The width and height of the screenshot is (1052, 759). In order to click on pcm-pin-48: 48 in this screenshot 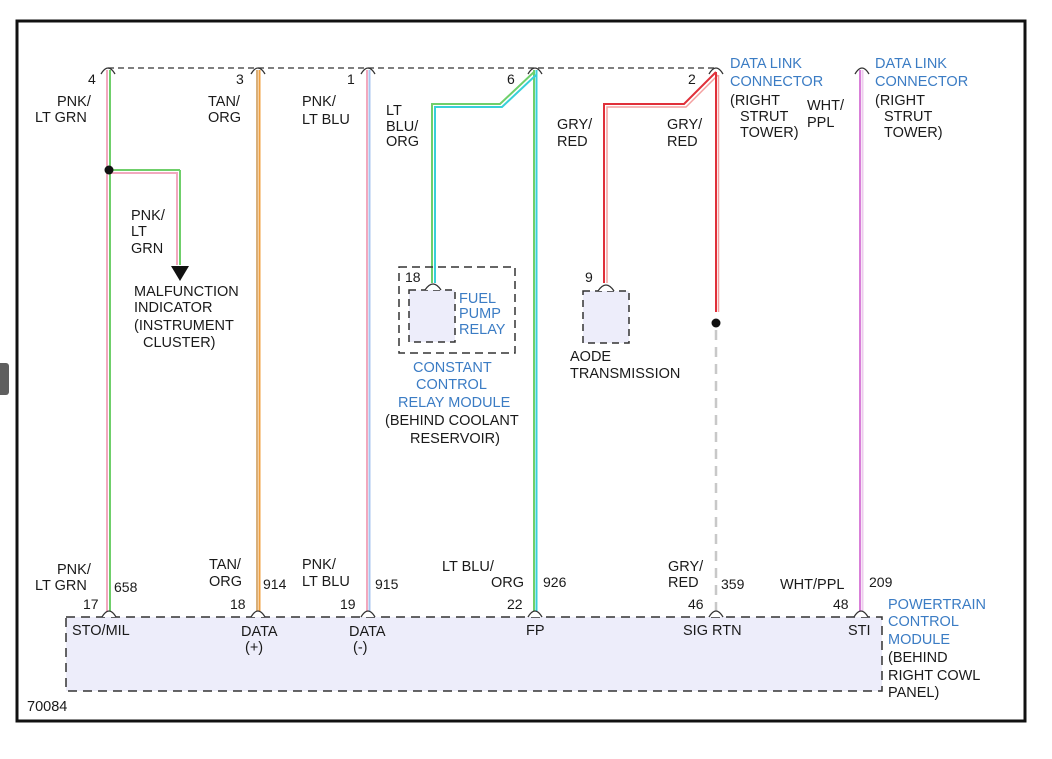, I will do `click(841, 604)`.